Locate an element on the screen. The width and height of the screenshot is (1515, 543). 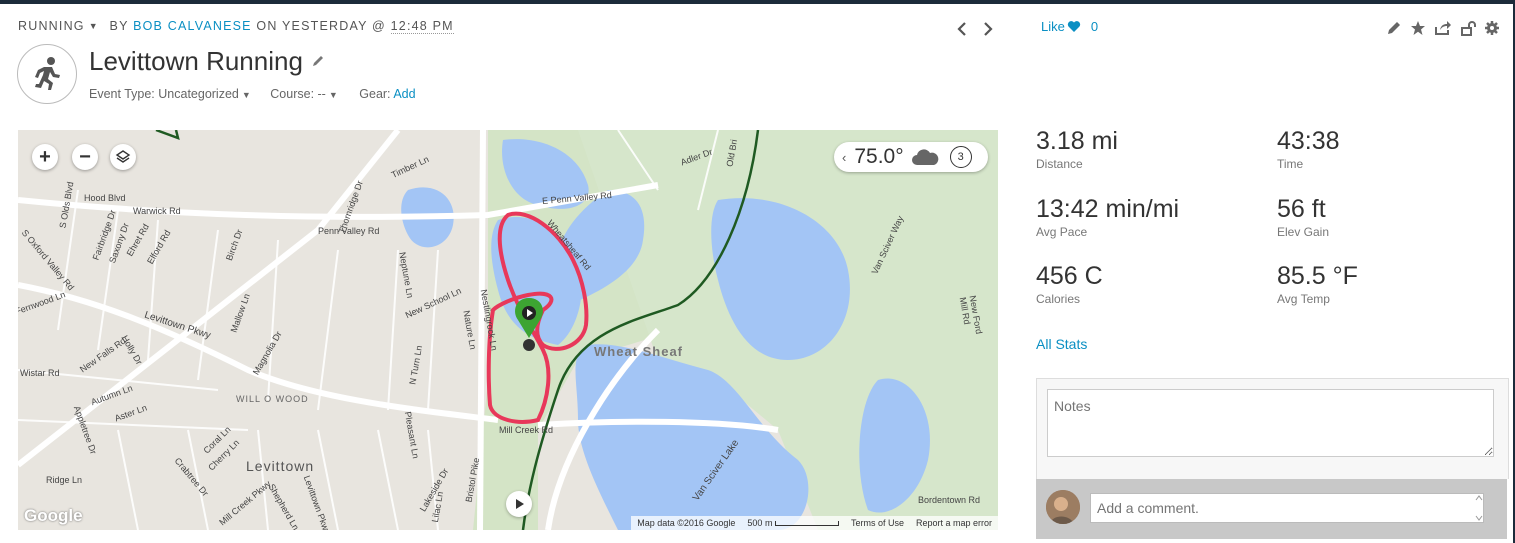
notes-panel is located at coordinates (1272, 428).